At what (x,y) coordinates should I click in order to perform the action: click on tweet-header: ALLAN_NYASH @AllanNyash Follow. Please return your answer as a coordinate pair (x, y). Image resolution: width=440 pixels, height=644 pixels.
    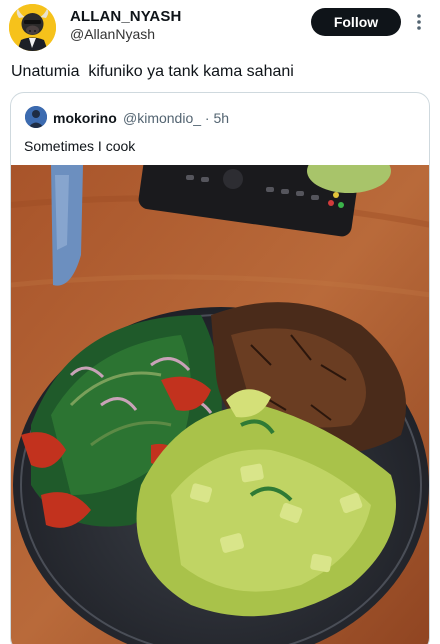
    Looking at the image, I should click on (220, 29).